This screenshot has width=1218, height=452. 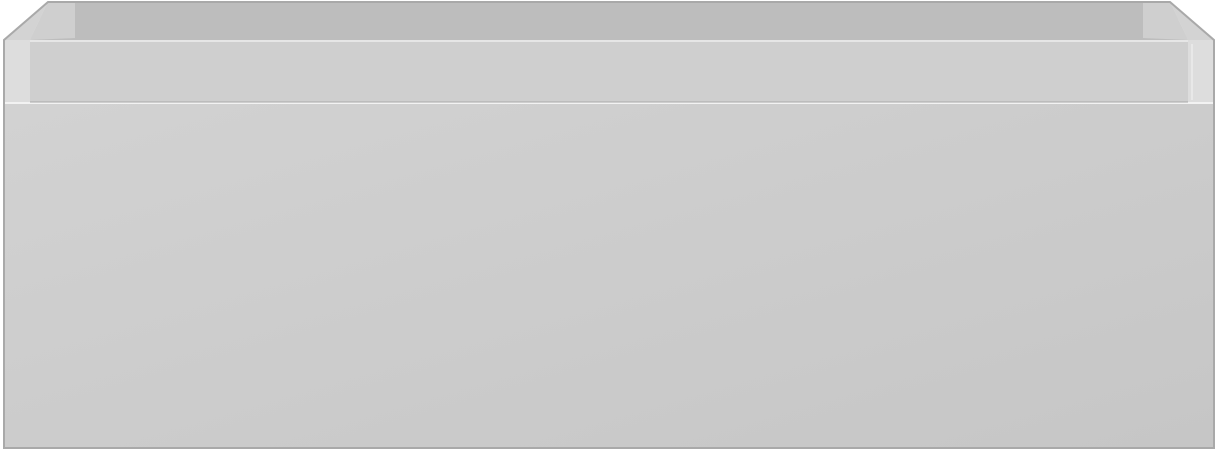 What do you see at coordinates (609, 21) in the screenshot?
I see `box-back-inner-panel` at bounding box center [609, 21].